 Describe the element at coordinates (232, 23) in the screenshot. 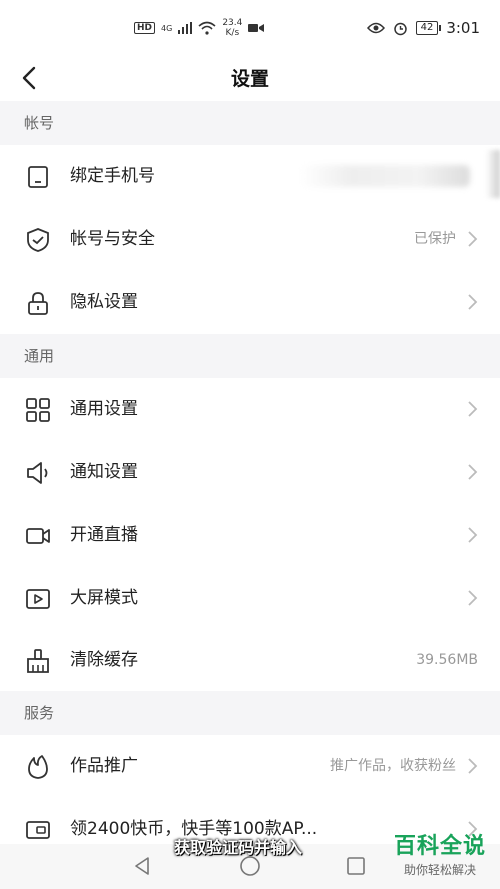

I see `speed-value: 23.4` at that location.